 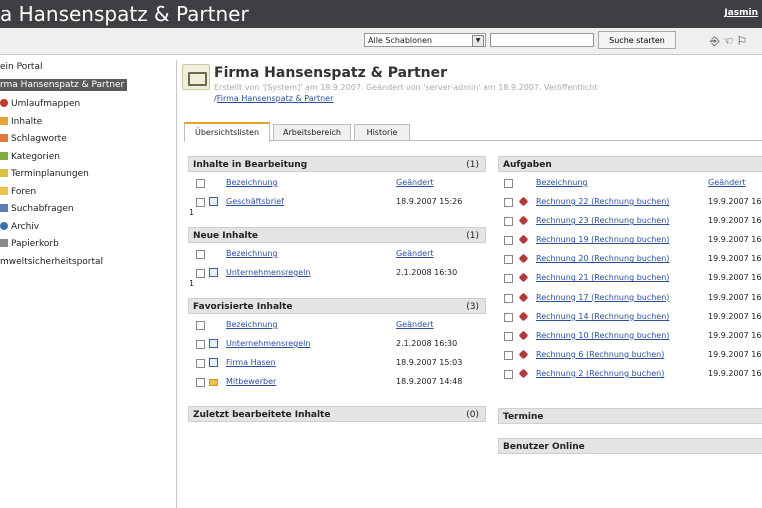 I want to click on task-link: Rechnung 23 (Rechnung buchen), so click(x=602, y=221).